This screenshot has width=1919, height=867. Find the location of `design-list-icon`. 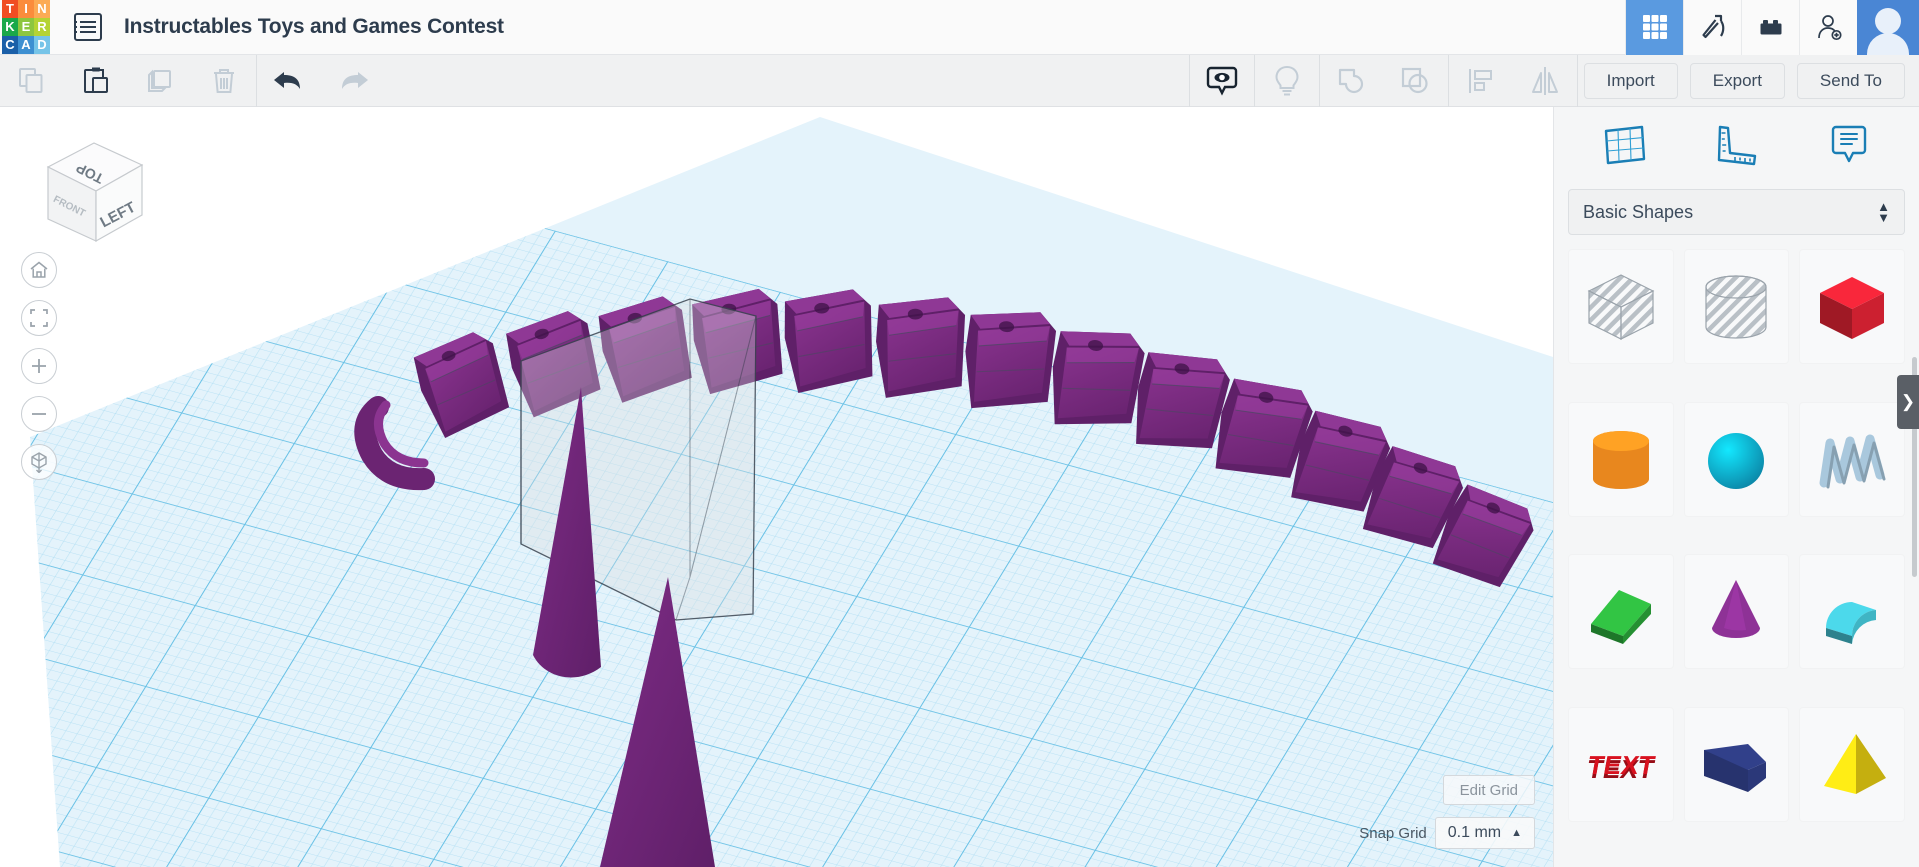

design-list-icon is located at coordinates (88, 27).